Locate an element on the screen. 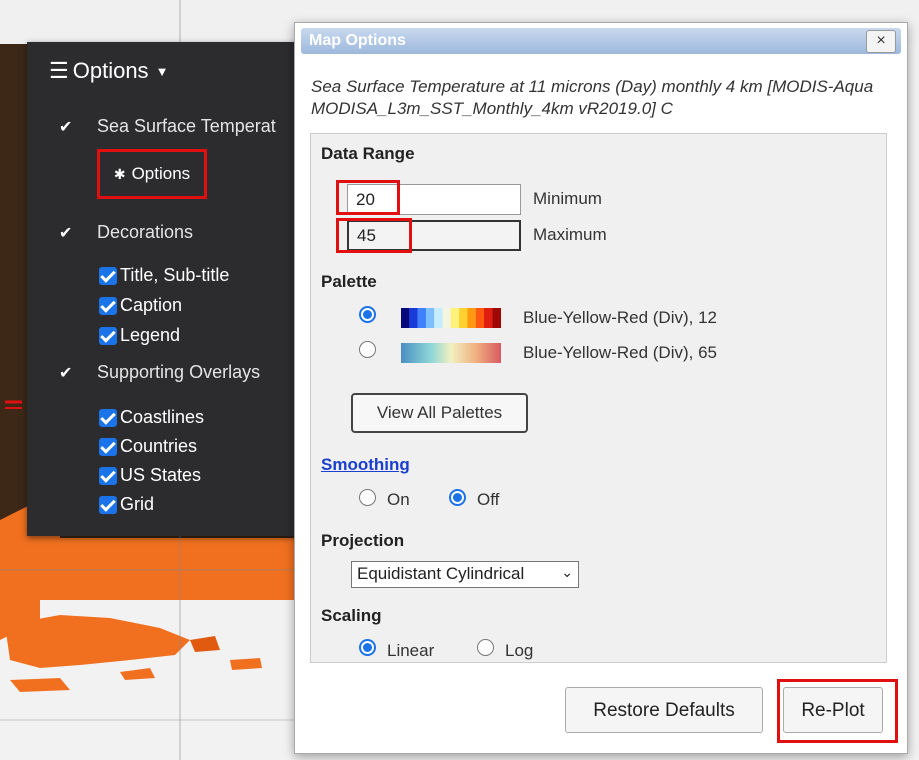 The image size is (919, 760). projection-select: Equidistant Cylindrical ⌄ is located at coordinates (465, 574).